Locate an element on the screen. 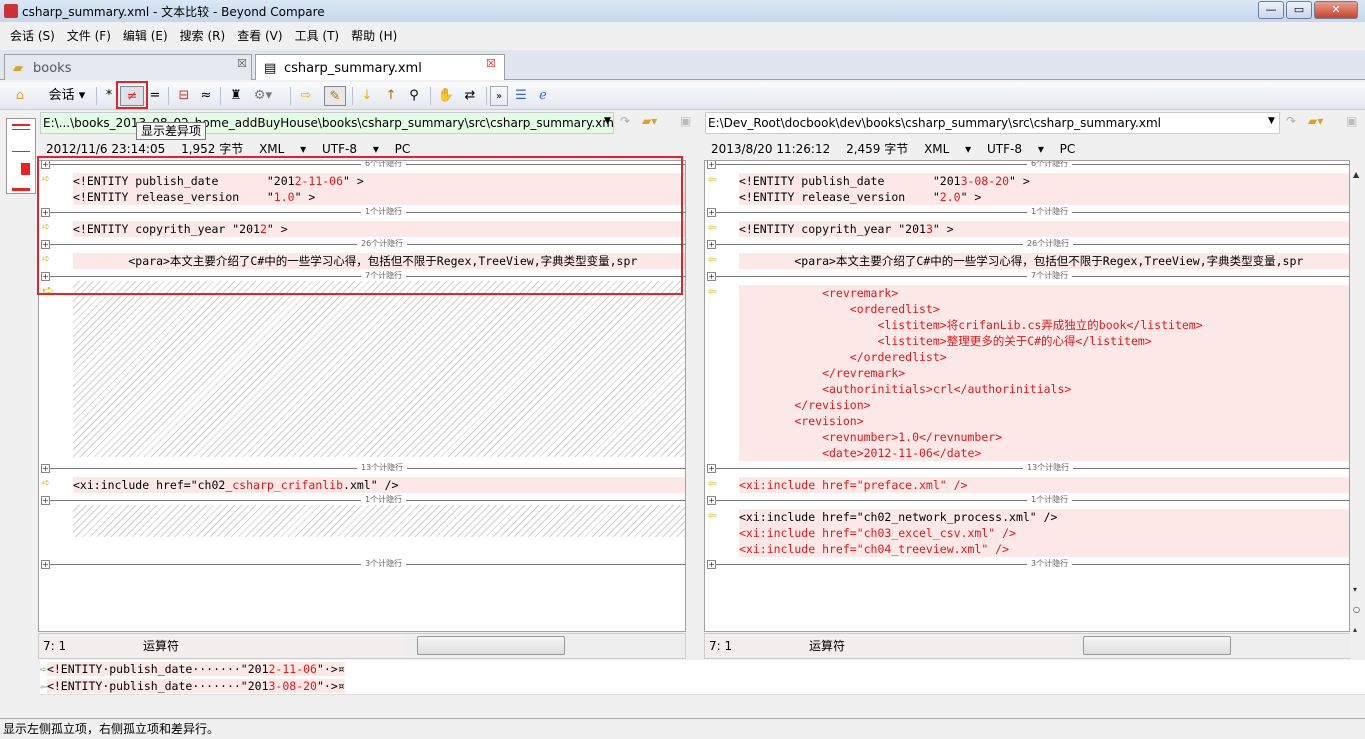 The image size is (1365, 739). browser-icon: ℯ is located at coordinates (543, 96).